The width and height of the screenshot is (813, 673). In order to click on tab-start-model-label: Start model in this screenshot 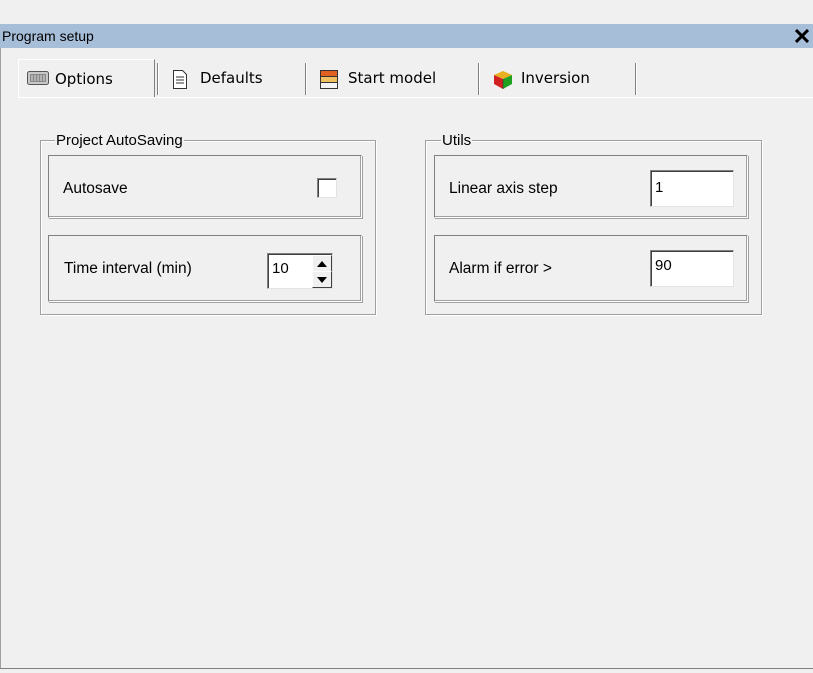, I will do `click(392, 78)`.